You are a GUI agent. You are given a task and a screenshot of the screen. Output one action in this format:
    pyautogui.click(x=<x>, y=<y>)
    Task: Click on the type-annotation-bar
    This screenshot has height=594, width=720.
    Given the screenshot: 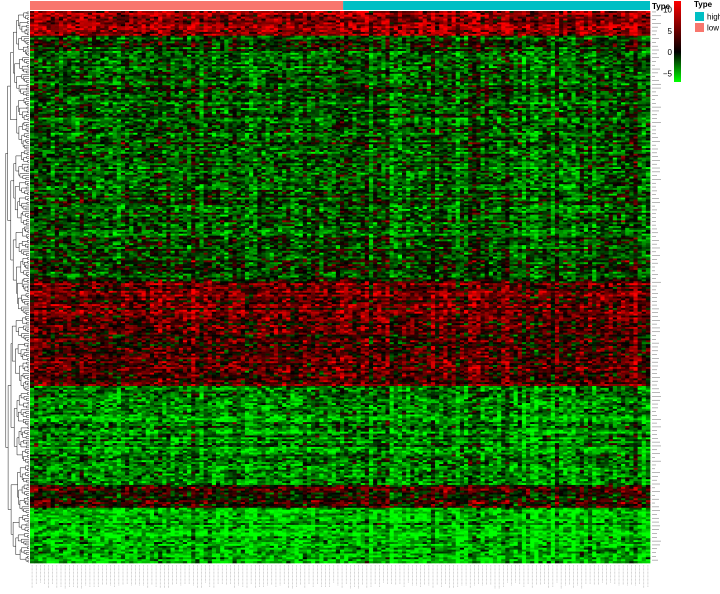 What is the action you would take?
    pyautogui.click(x=340, y=5)
    